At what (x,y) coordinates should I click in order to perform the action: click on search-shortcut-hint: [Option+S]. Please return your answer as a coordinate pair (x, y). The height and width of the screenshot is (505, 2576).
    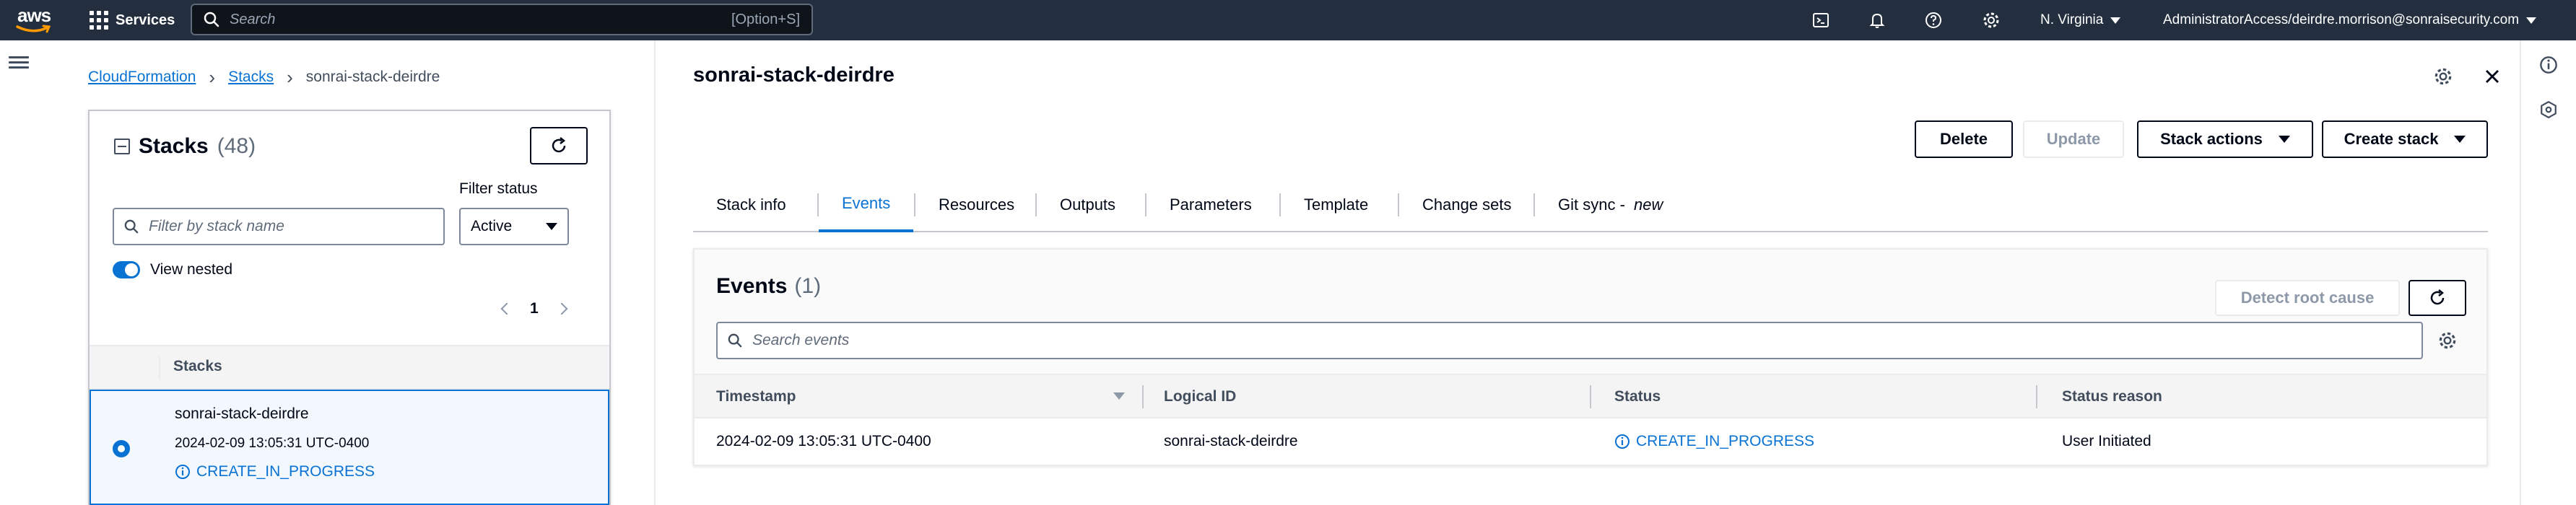
    Looking at the image, I should click on (765, 19).